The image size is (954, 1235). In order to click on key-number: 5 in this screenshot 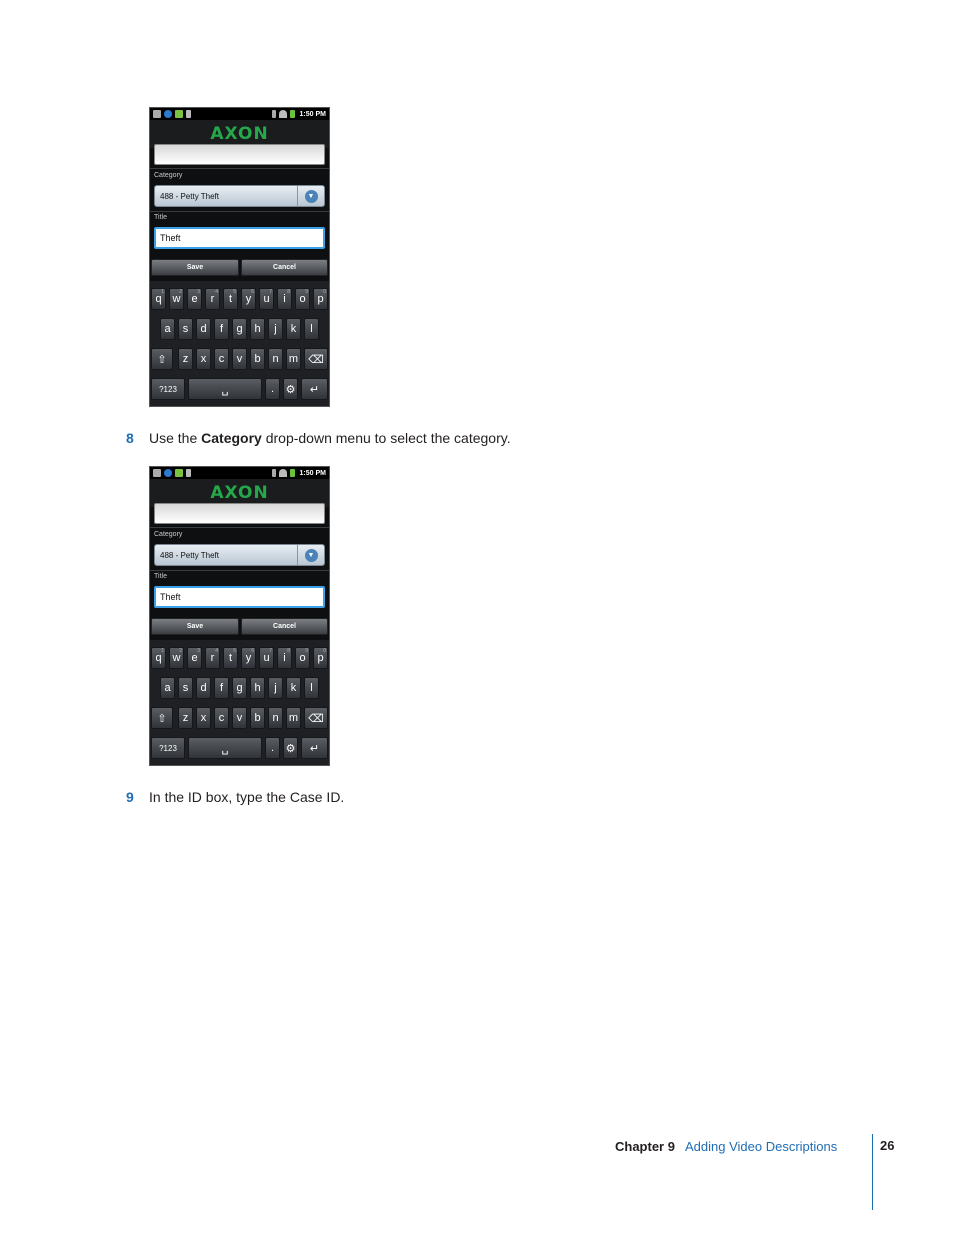, I will do `click(234, 292)`.